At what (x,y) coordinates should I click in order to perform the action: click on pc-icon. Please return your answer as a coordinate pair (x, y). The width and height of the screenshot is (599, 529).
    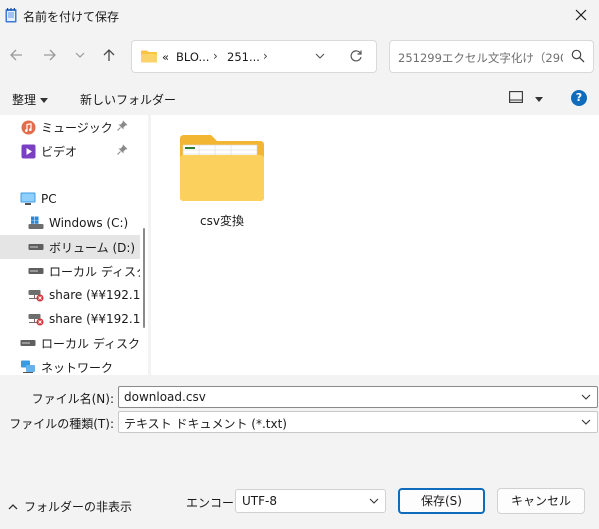
    Looking at the image, I should click on (28, 199).